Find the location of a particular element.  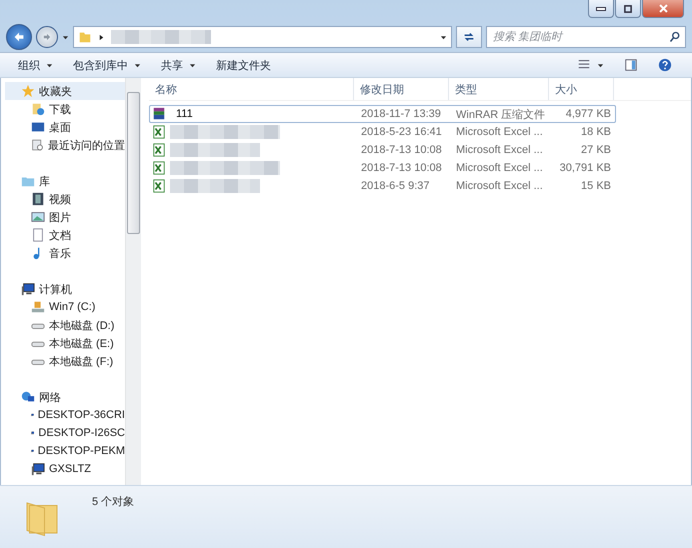

nav-item: 下载 is located at coordinates (65, 109).